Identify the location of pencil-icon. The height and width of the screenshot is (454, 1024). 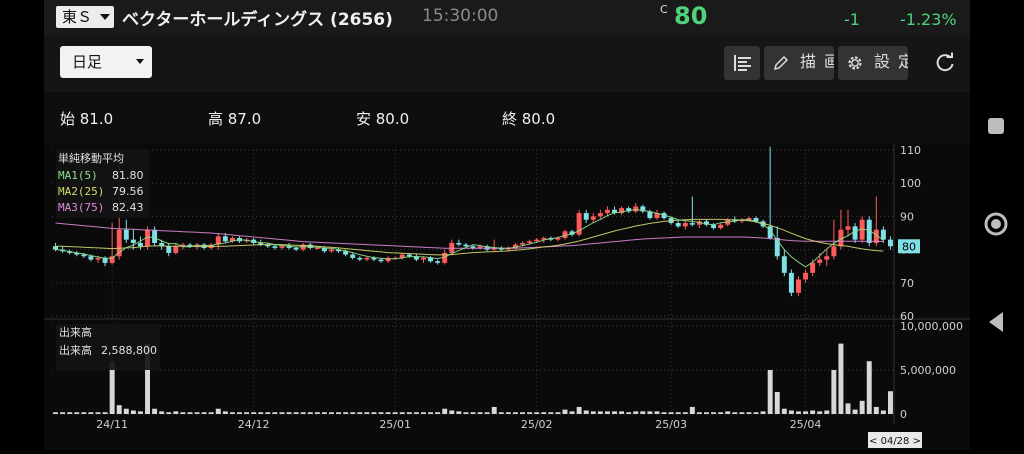
(781, 63).